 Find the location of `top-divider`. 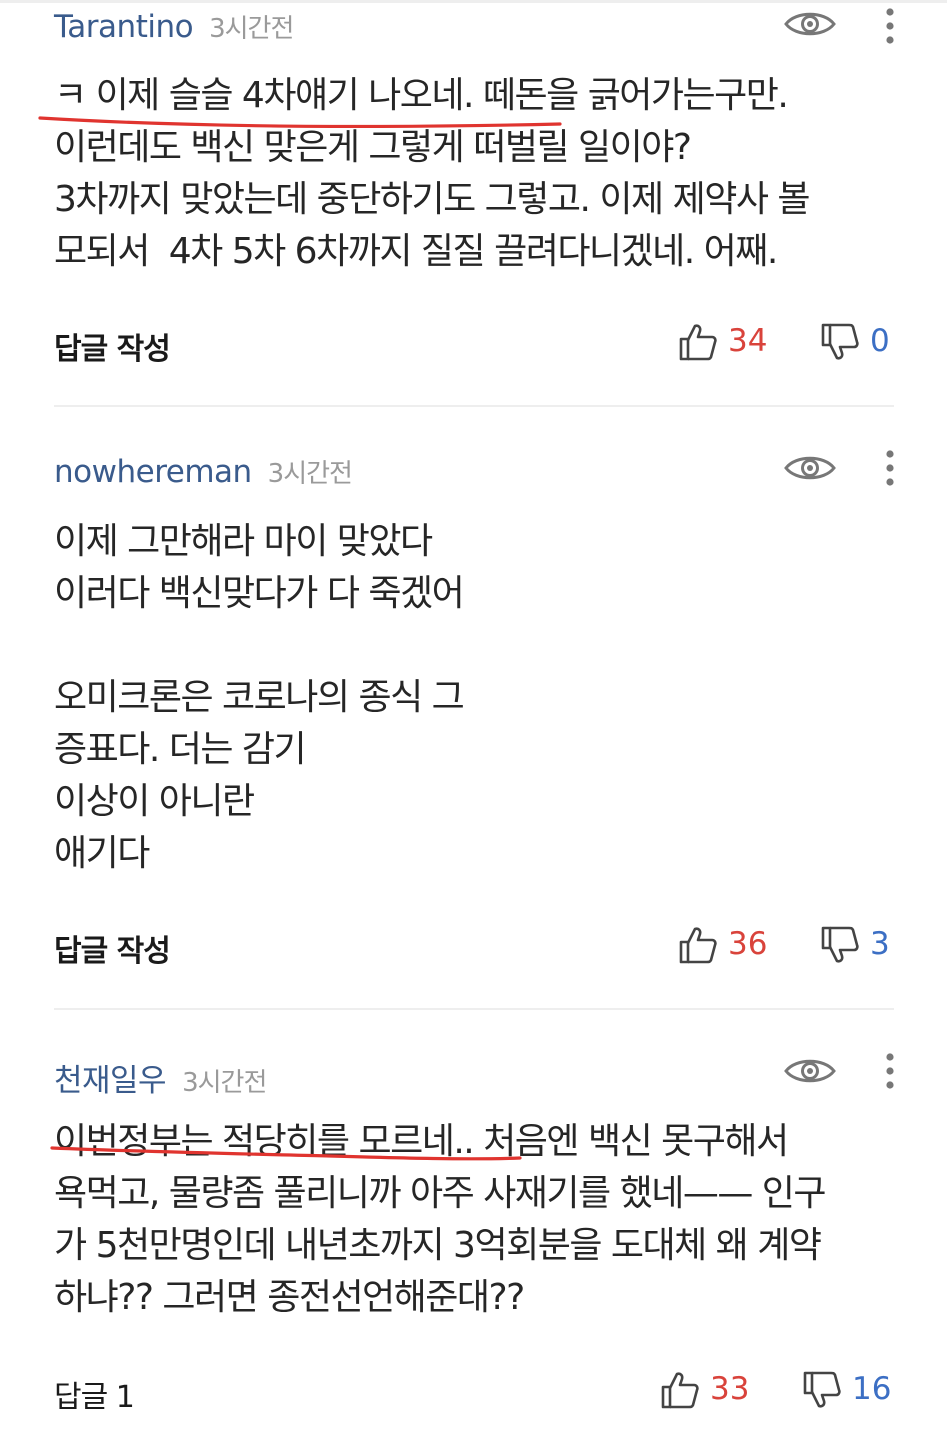

top-divider is located at coordinates (473, 1).